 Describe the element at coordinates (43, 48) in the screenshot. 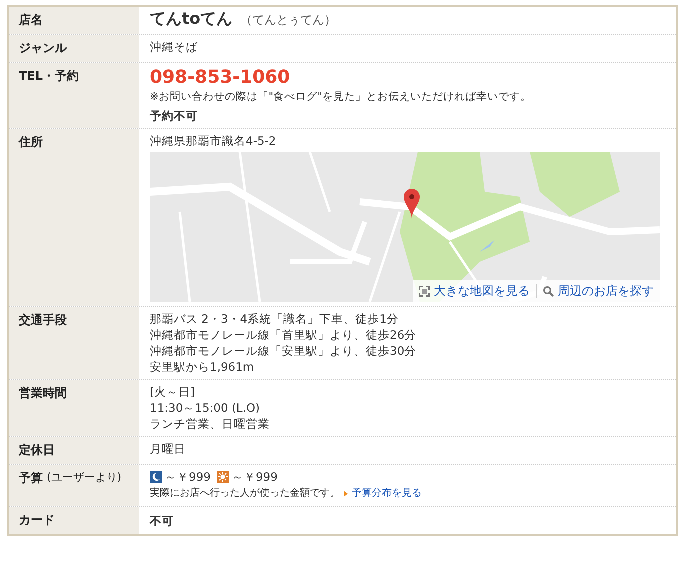

I see `row-label: ジャンル` at that location.